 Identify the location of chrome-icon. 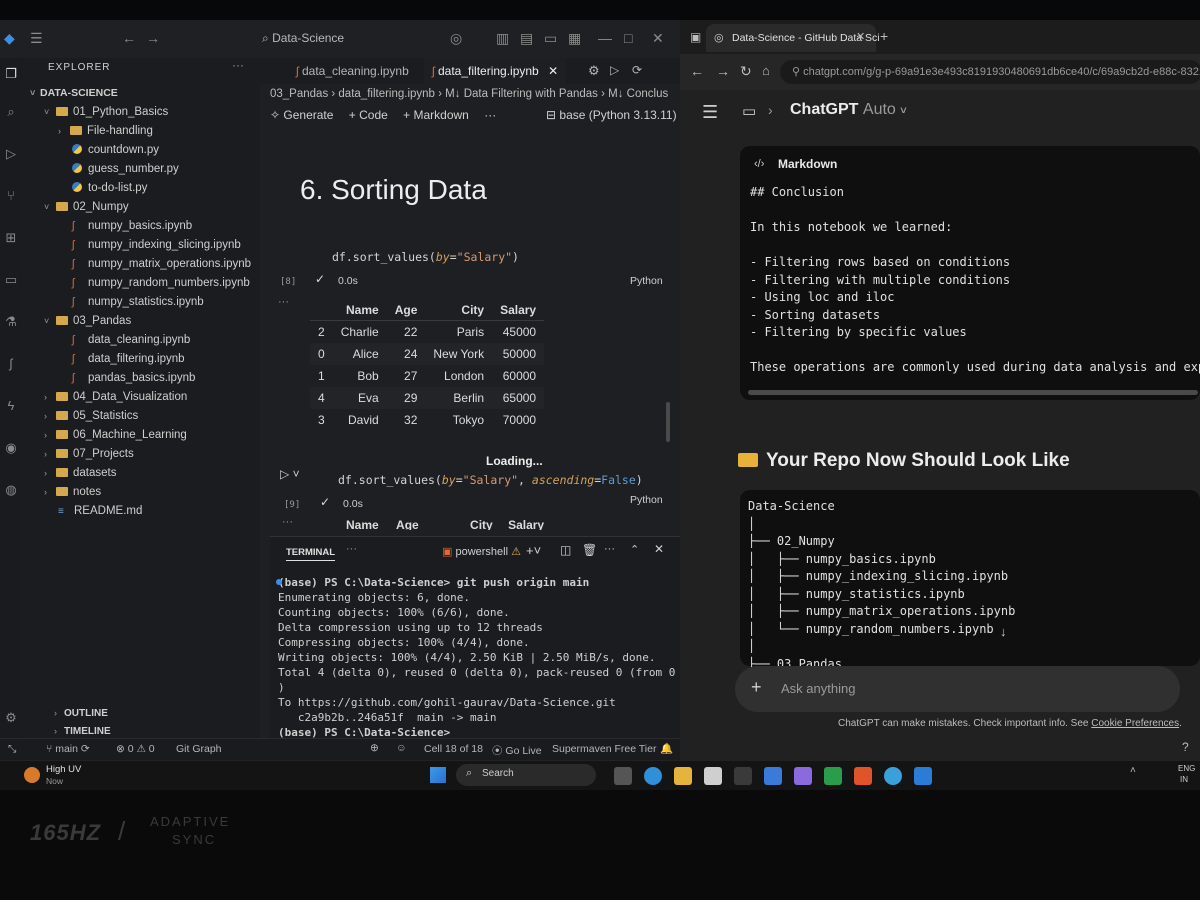
(893, 776).